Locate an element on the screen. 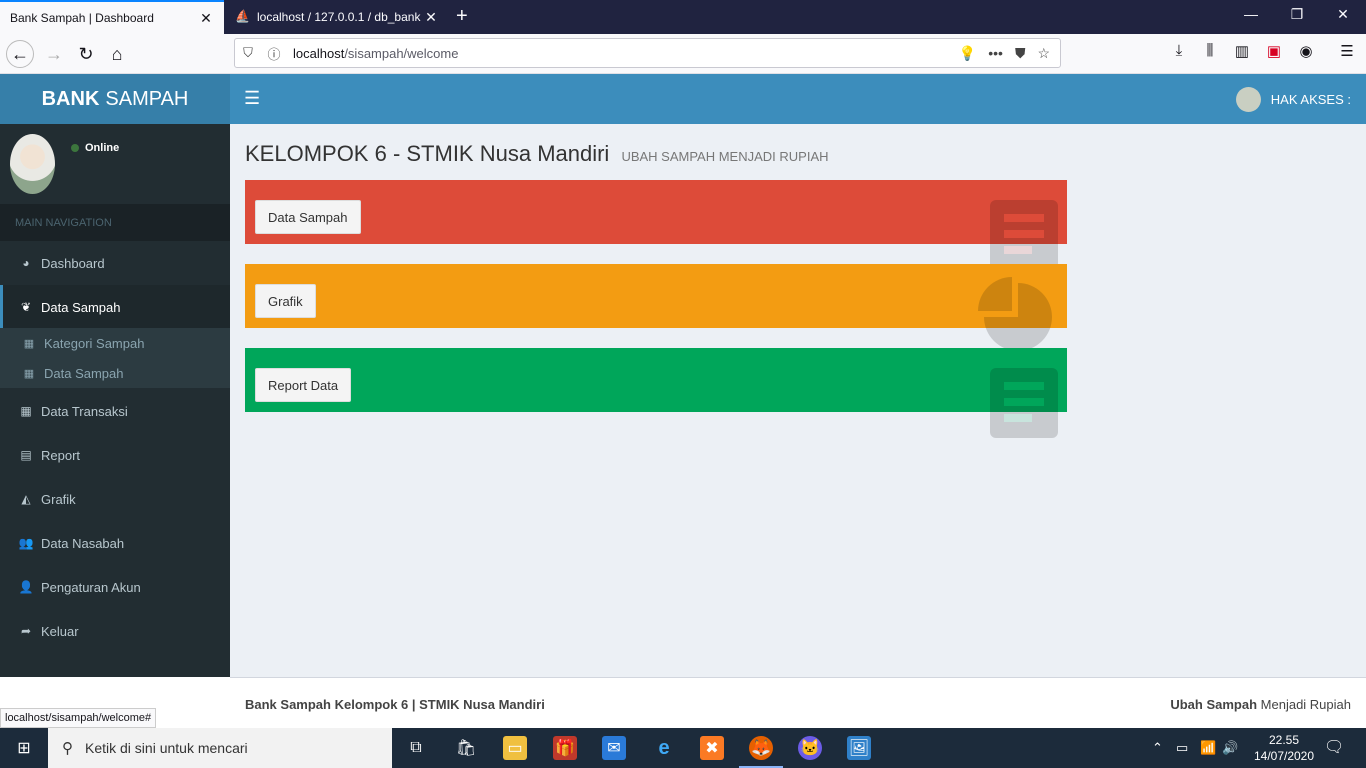  sidebar-toggle-button: ☰ is located at coordinates (252, 98).